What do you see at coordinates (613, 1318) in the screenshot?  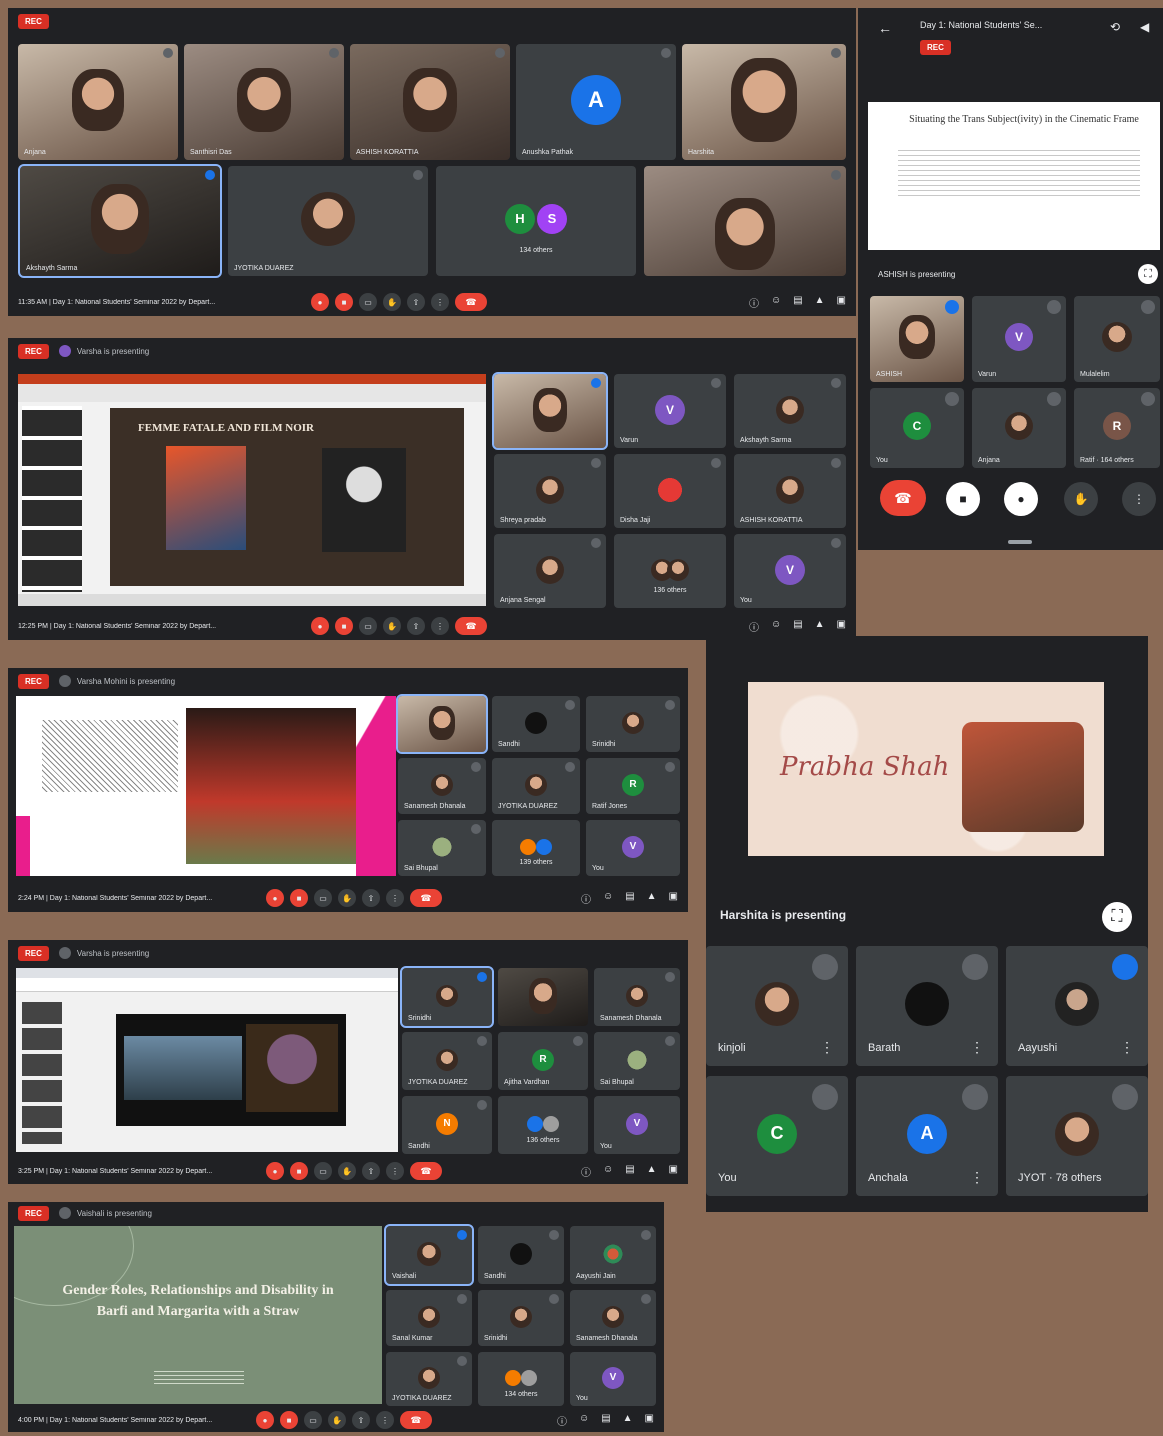 I see `participant-tile: Sanamesh Dhanala` at bounding box center [613, 1318].